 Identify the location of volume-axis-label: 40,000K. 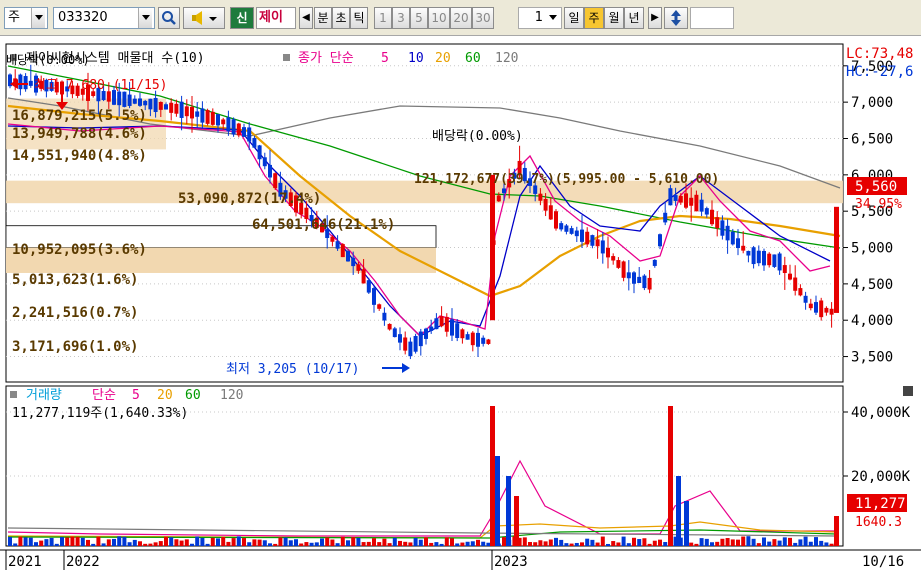
(881, 413).